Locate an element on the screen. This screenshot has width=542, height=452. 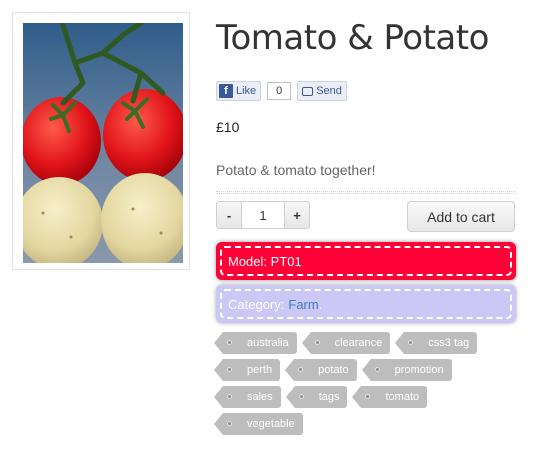
tag-sales: sales is located at coordinates (247, 397).